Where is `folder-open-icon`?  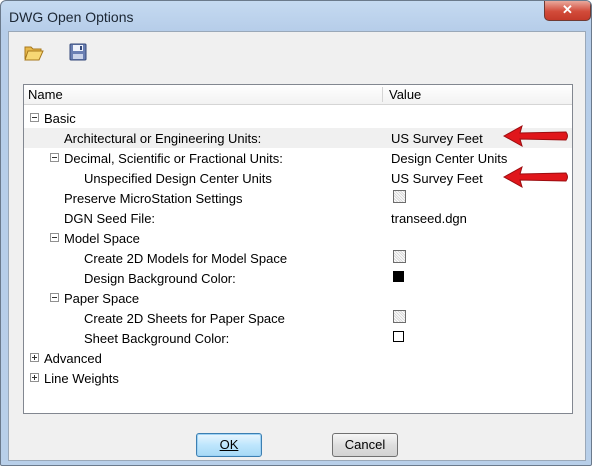
folder-open-icon is located at coordinates (34, 53).